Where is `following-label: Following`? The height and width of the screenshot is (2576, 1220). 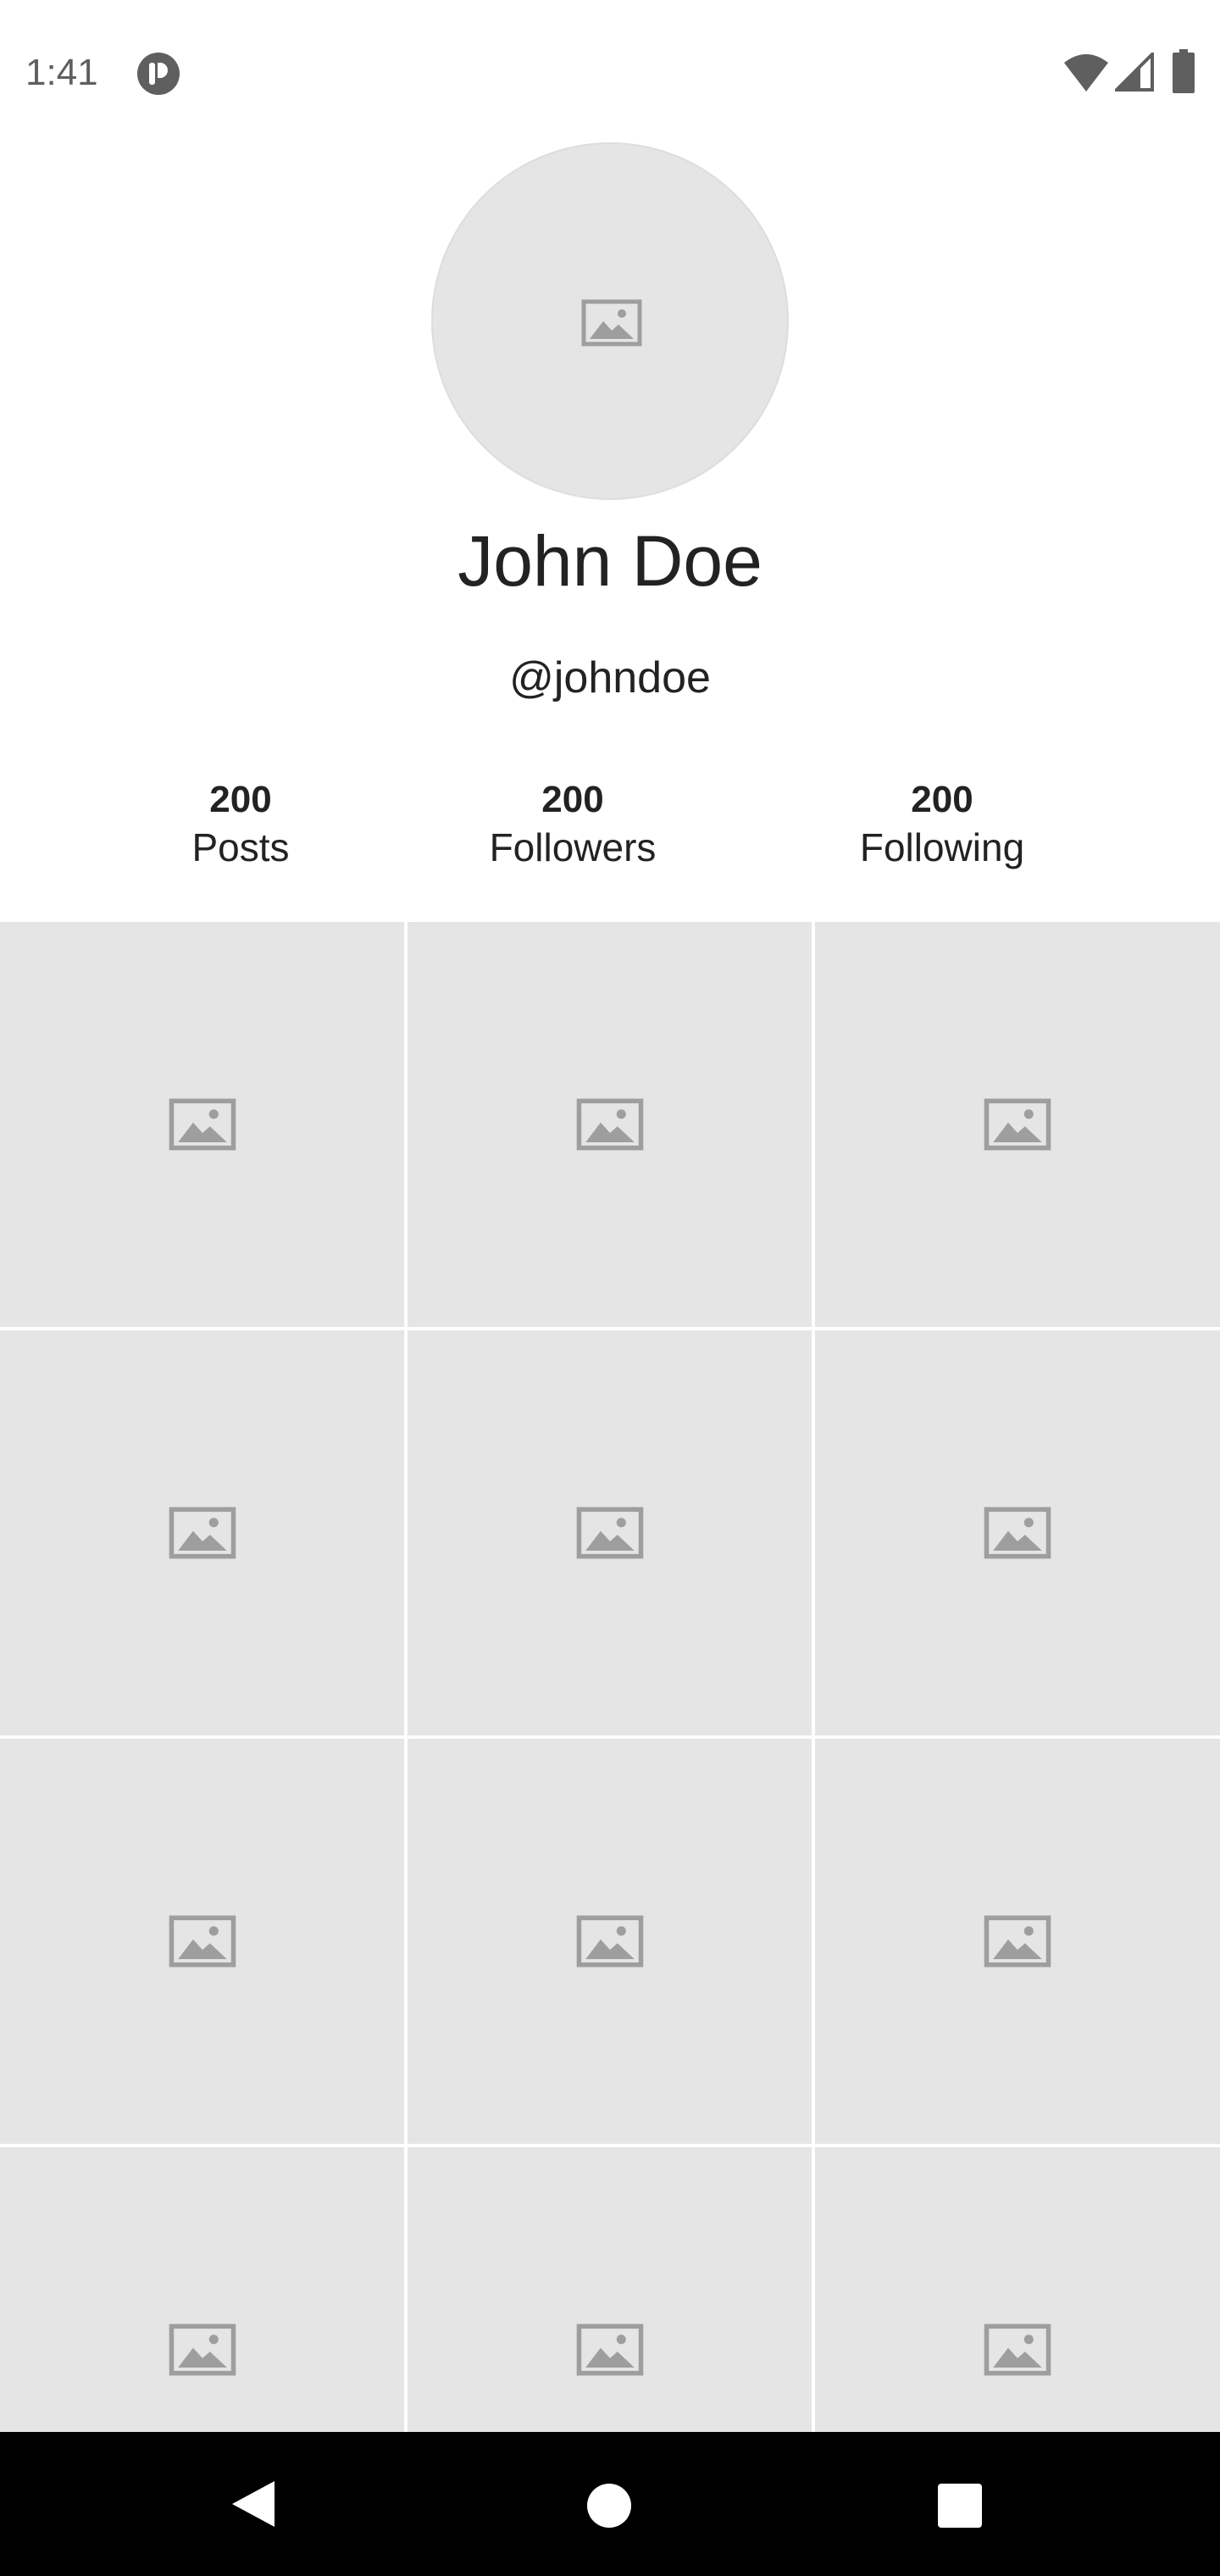
following-label: Following is located at coordinates (942, 847).